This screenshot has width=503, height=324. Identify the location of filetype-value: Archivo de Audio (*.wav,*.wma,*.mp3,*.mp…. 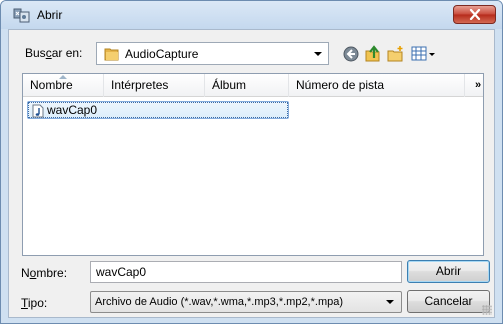
(219, 302).